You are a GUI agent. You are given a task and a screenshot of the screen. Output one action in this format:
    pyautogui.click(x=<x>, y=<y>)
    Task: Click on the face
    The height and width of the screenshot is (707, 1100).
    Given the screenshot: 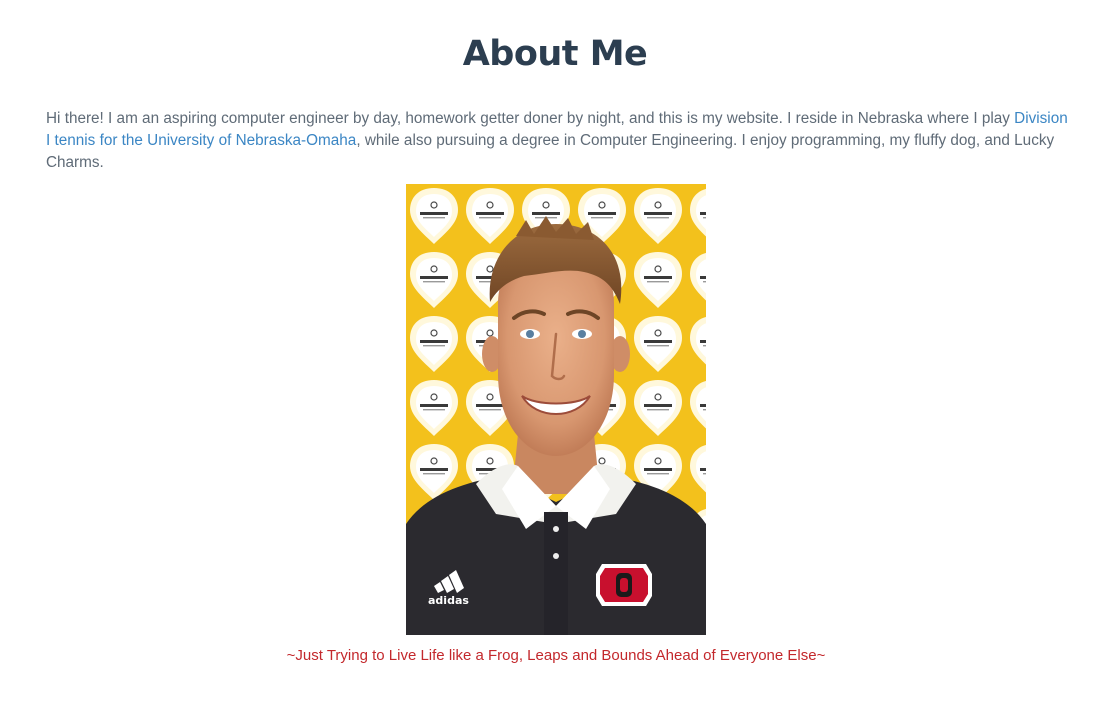 What is the action you would take?
    pyautogui.click(x=556, y=354)
    